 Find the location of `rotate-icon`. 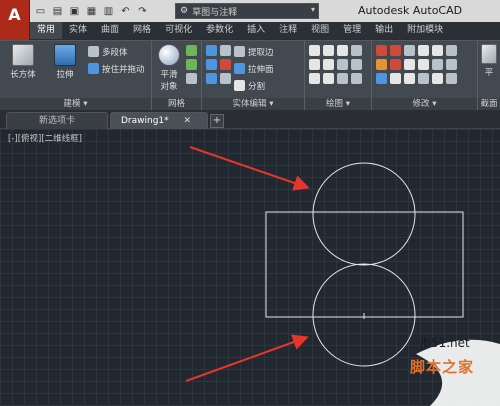

rotate-icon is located at coordinates (395, 50).